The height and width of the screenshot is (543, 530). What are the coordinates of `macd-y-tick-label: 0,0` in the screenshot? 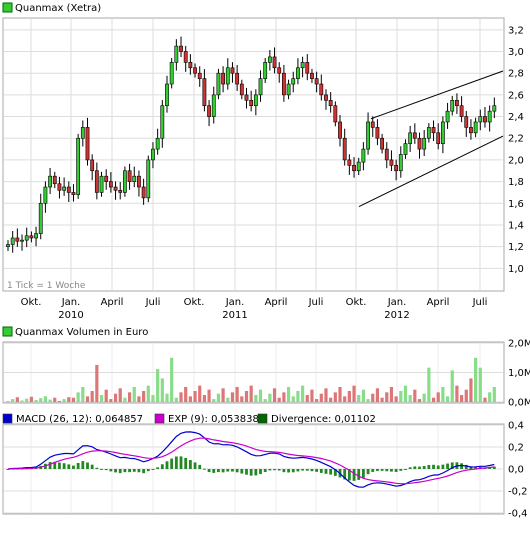 It's located at (516, 470).